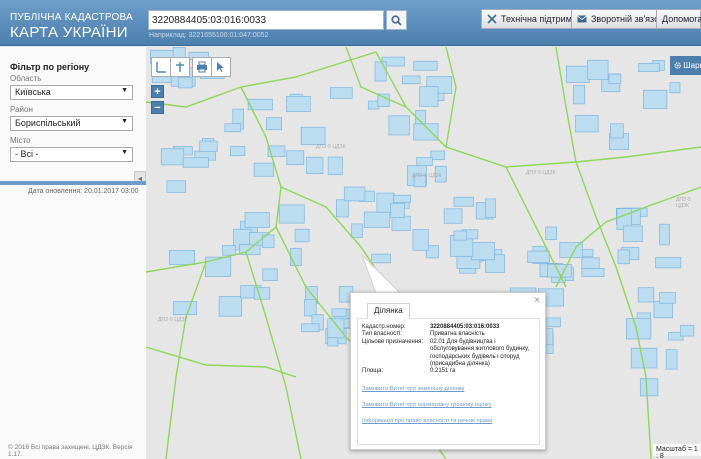 This screenshot has height=459, width=701. Describe the element at coordinates (620, 19) in the screenshot. I see `feedback-button: Зворотній зв'язок` at that location.